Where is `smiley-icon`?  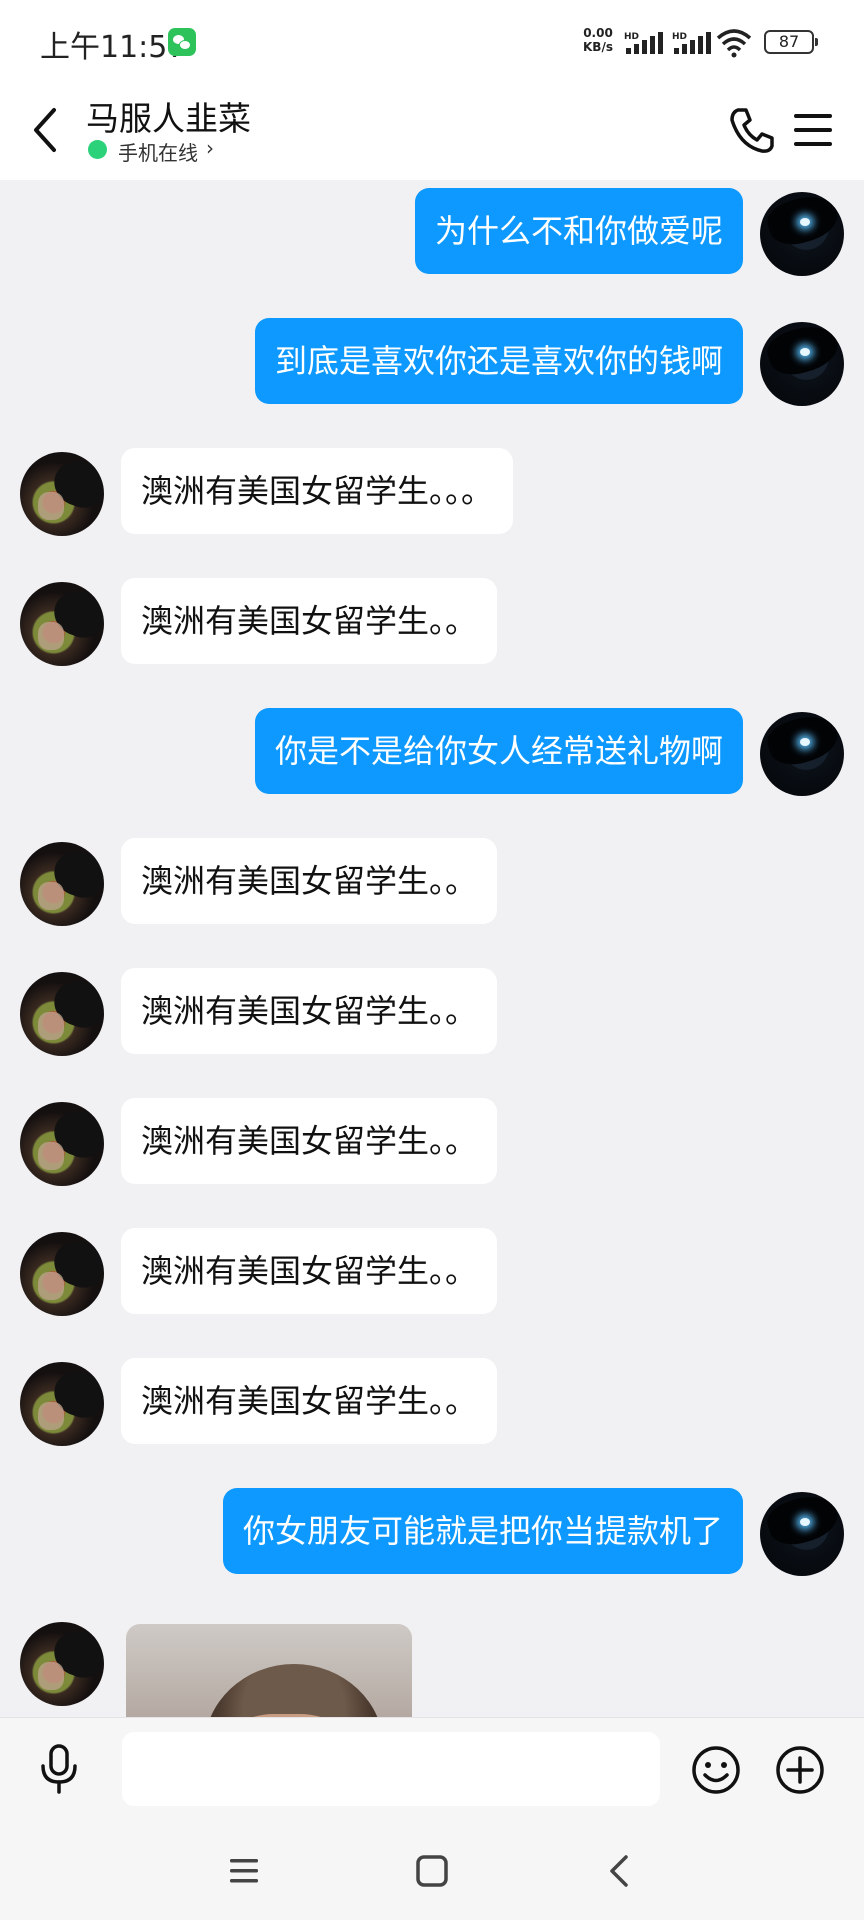 smiley-icon is located at coordinates (716, 1770).